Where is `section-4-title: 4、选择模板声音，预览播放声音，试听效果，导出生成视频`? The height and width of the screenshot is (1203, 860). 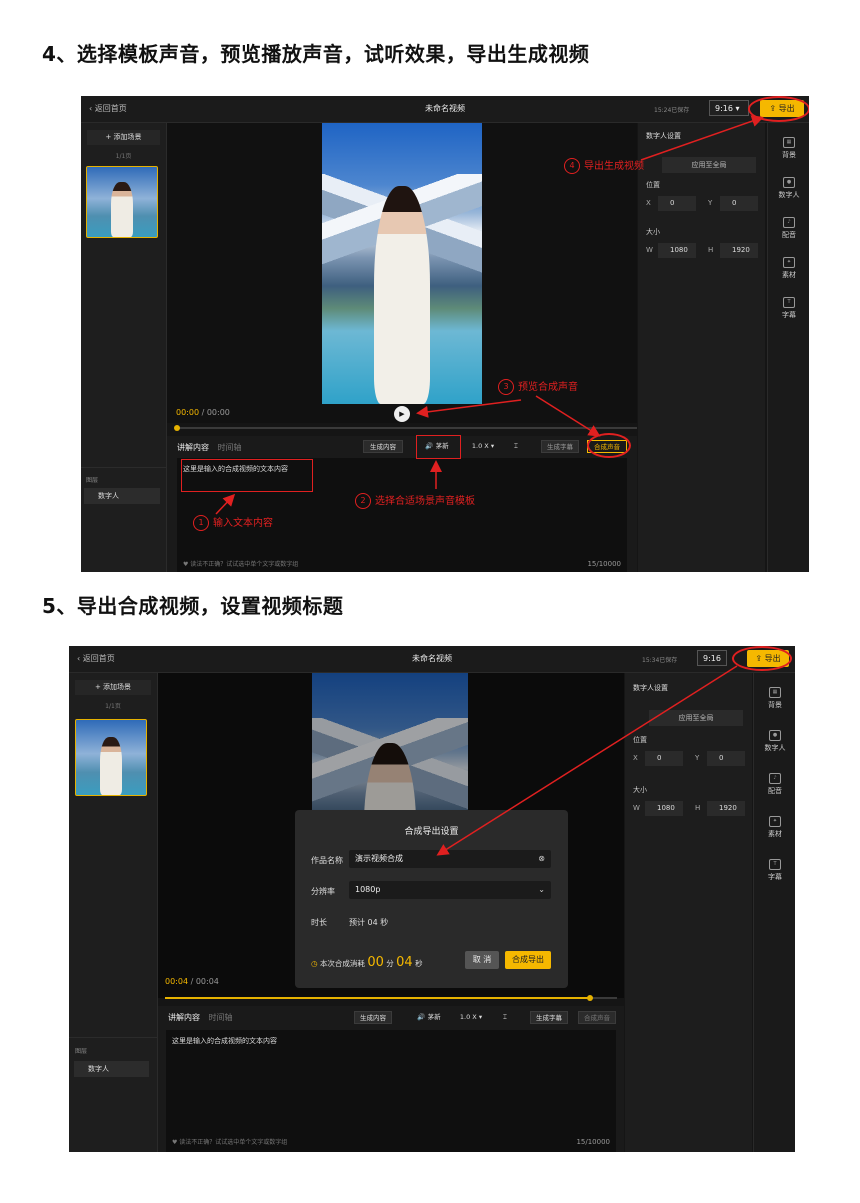 section-4-title: 4、选择模板声音，预览播放声音，试听效果，导出生成视频 is located at coordinates (316, 54).